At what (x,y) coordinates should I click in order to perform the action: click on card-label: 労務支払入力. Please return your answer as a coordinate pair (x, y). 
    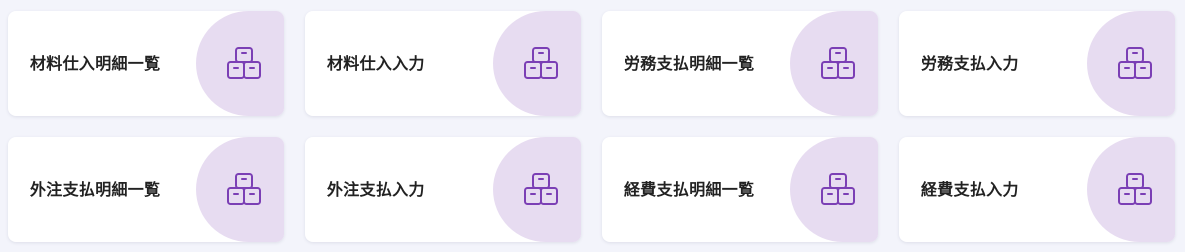
    Looking at the image, I should click on (970, 63).